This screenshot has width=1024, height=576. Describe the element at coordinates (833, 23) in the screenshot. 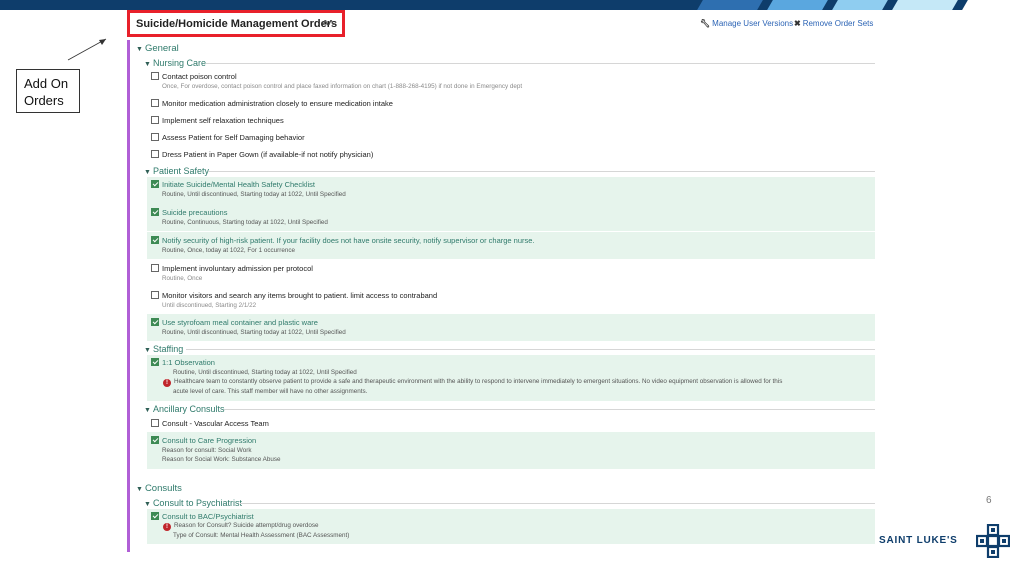

I see `remove-order-sets-link: ✖ Remove Order Sets` at that location.